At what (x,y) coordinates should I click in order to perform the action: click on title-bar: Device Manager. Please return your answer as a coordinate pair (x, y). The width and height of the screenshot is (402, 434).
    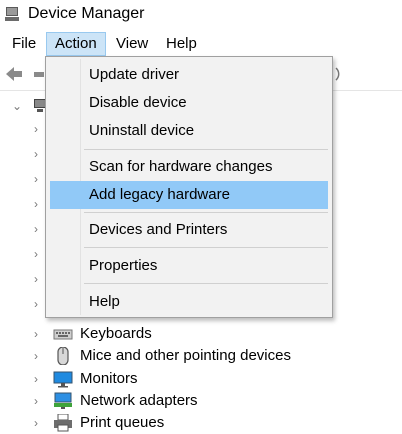
    Looking at the image, I should click on (201, 15).